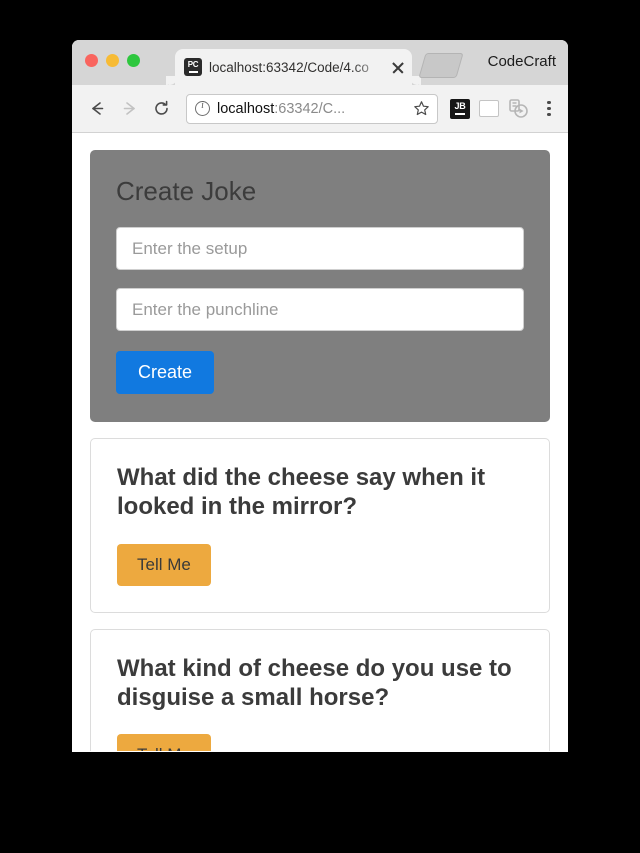 The width and height of the screenshot is (640, 853). What do you see at coordinates (289, 67) in the screenshot?
I see `tab-title: localhost:63342/Code/4.co` at bounding box center [289, 67].